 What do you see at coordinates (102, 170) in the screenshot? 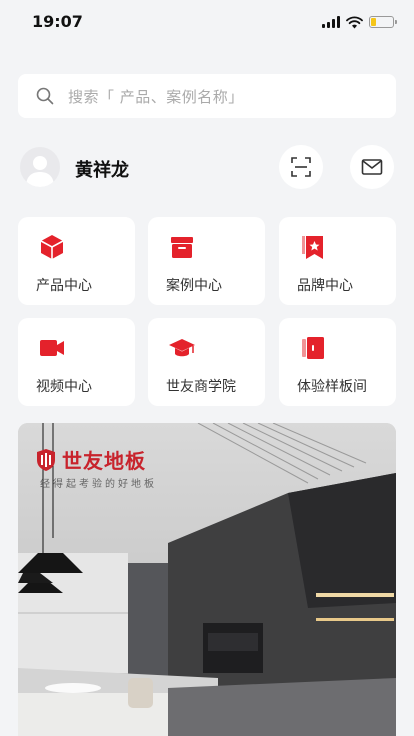
I see `user-name: 黄祥龙` at bounding box center [102, 170].